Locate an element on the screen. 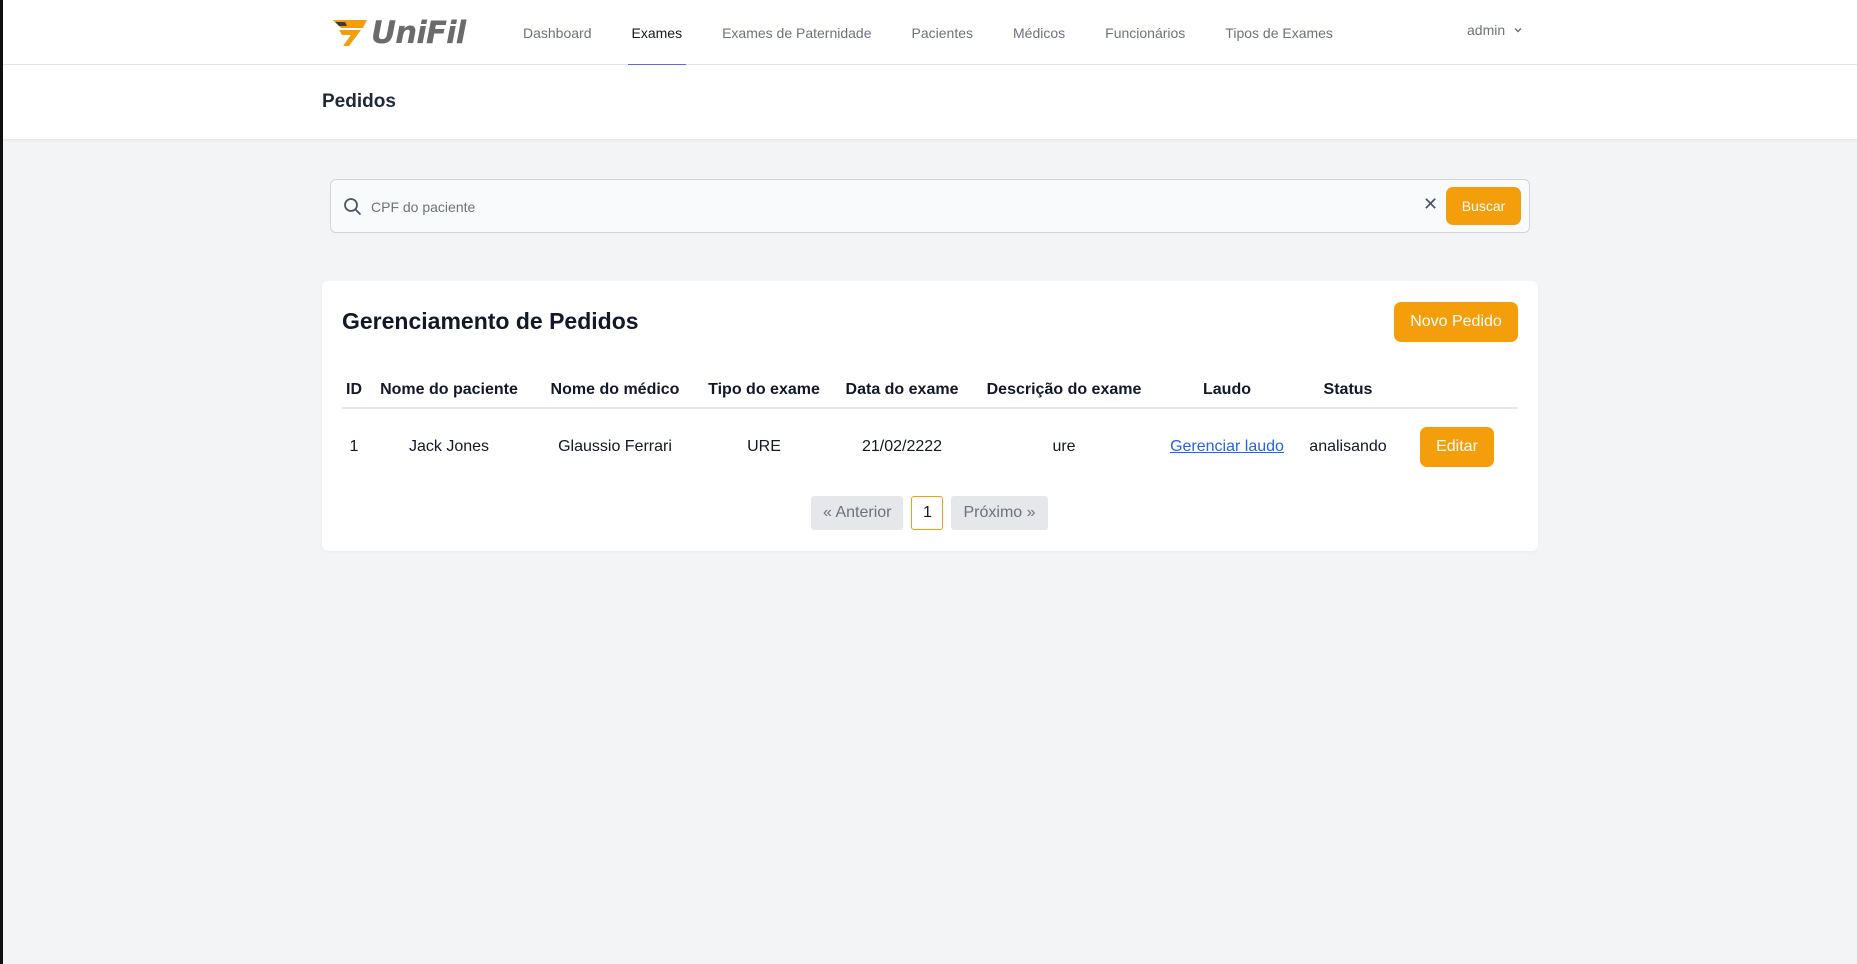 This screenshot has width=1857, height=964. column-header: Descrição do exame is located at coordinates (1064, 395).